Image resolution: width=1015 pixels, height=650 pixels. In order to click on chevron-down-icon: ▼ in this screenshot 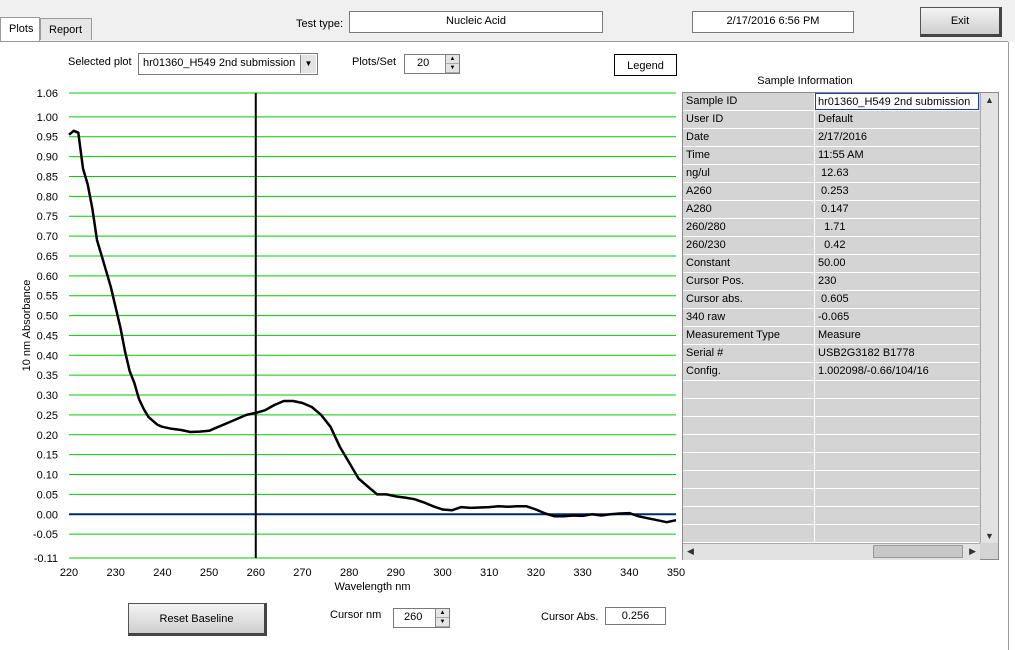, I will do `click(308, 64)`.